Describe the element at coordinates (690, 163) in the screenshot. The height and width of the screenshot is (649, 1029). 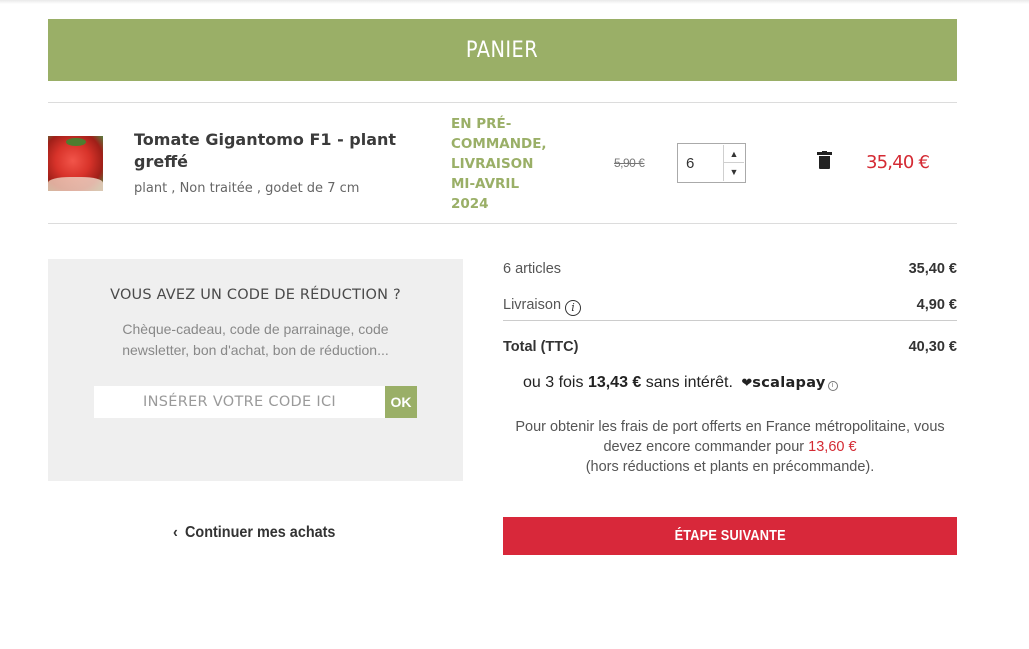
I see `quantity-input: 6` at that location.